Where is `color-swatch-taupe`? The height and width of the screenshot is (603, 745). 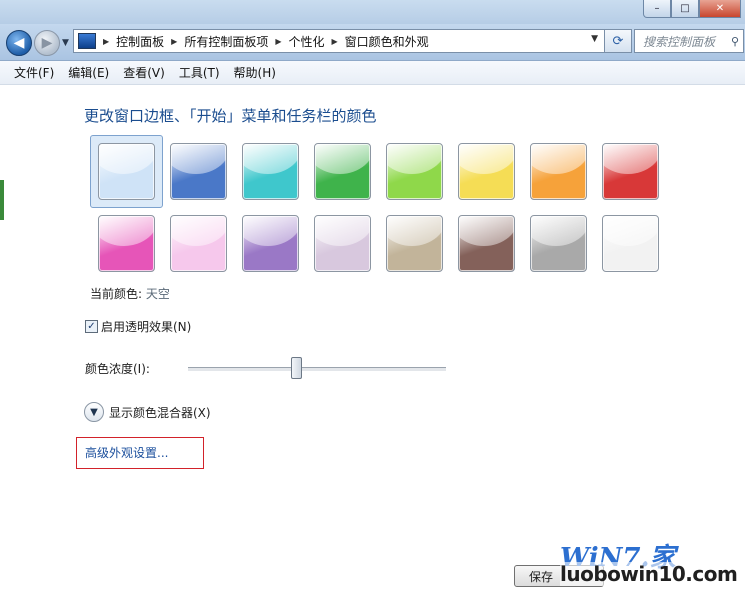
color-swatch-taupe is located at coordinates (414, 243).